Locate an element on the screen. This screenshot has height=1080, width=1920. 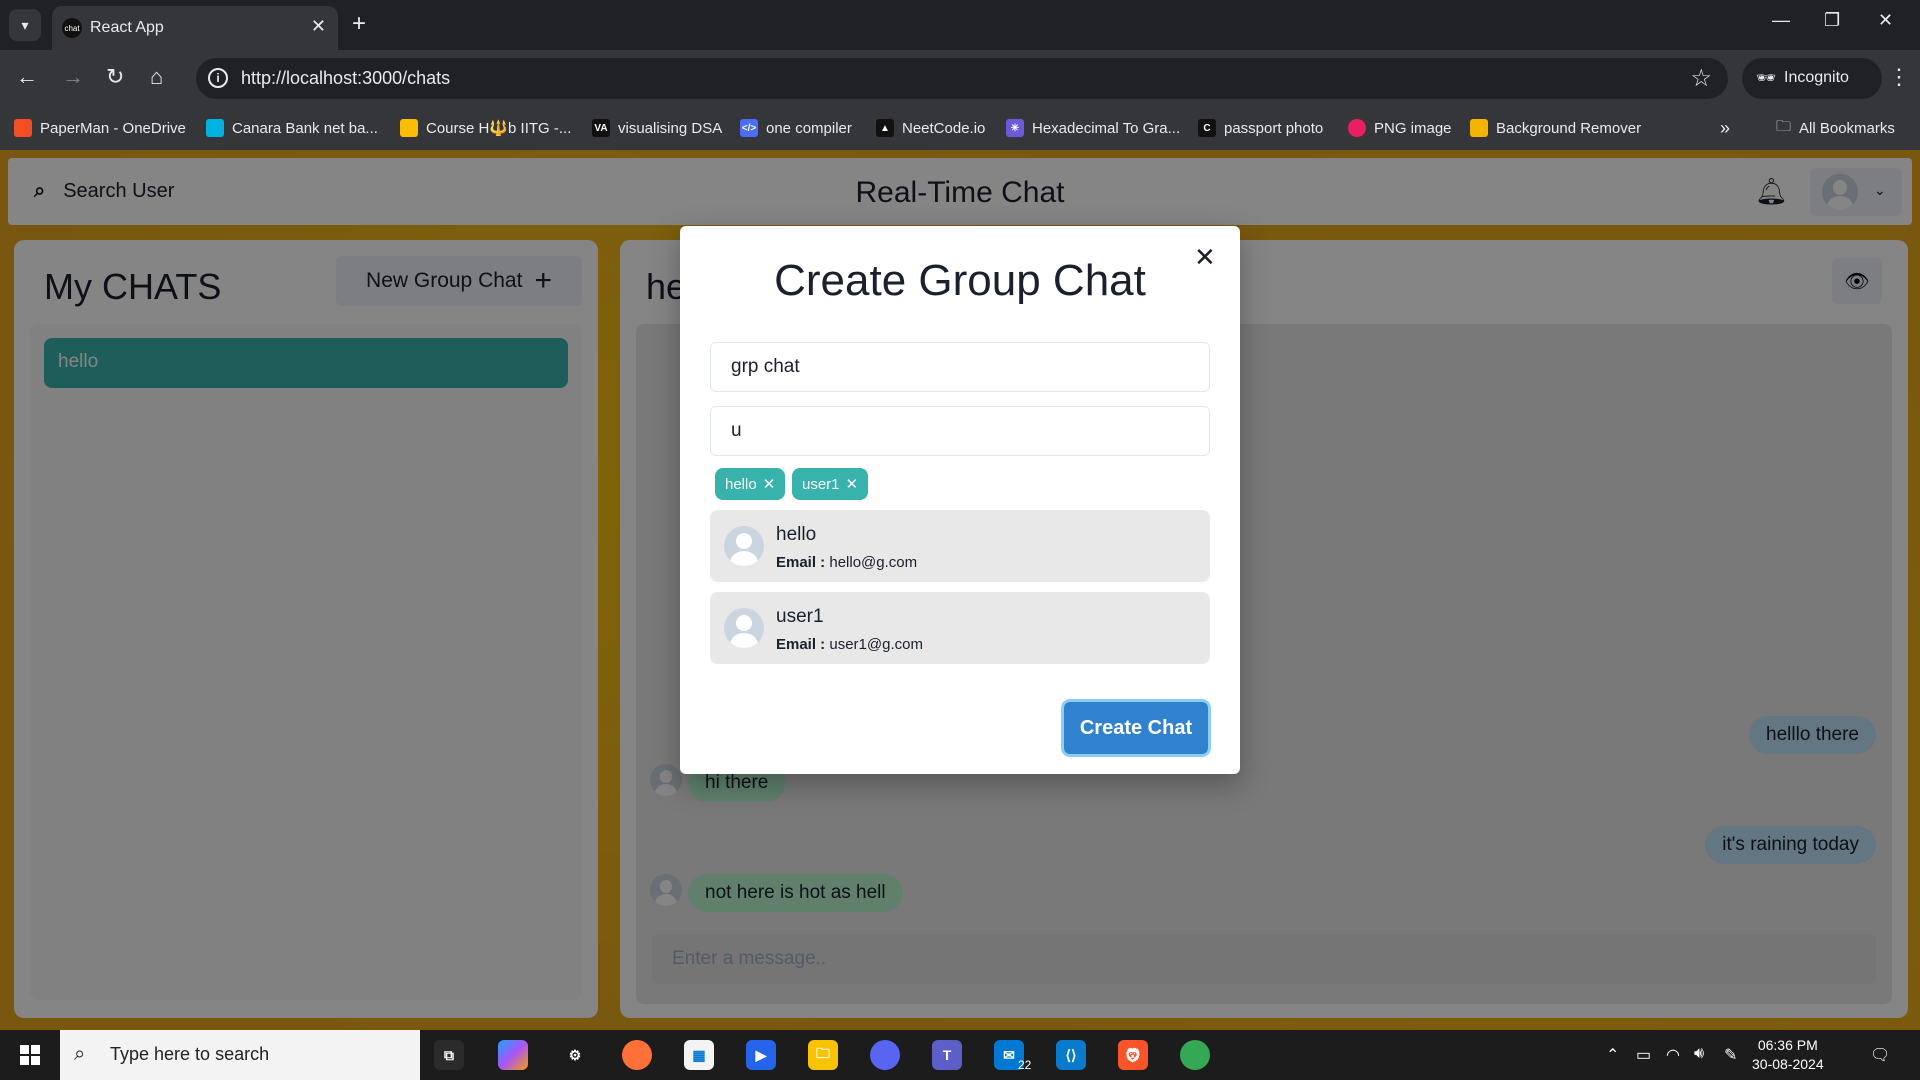
bookmark-favicon-icon: ✳ is located at coordinates (1015, 128).